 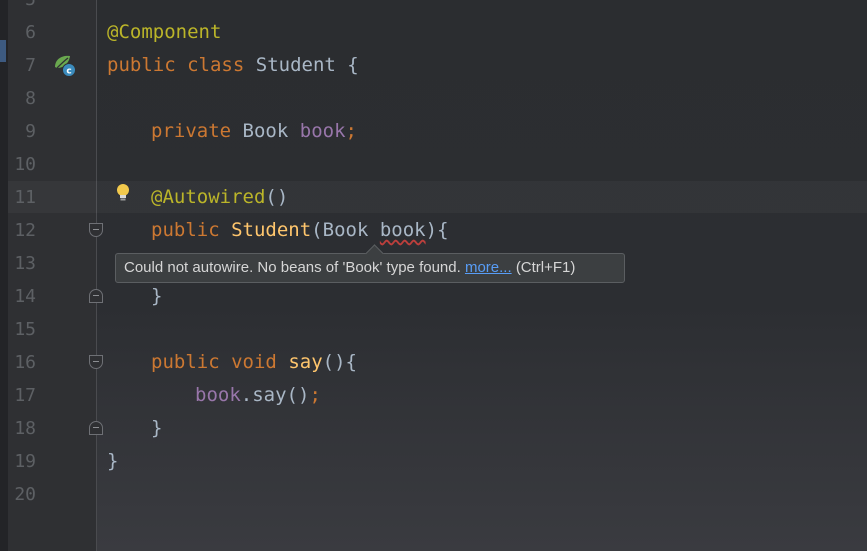 What do you see at coordinates (431, 230) in the screenshot?
I see `paren-token: )` at bounding box center [431, 230].